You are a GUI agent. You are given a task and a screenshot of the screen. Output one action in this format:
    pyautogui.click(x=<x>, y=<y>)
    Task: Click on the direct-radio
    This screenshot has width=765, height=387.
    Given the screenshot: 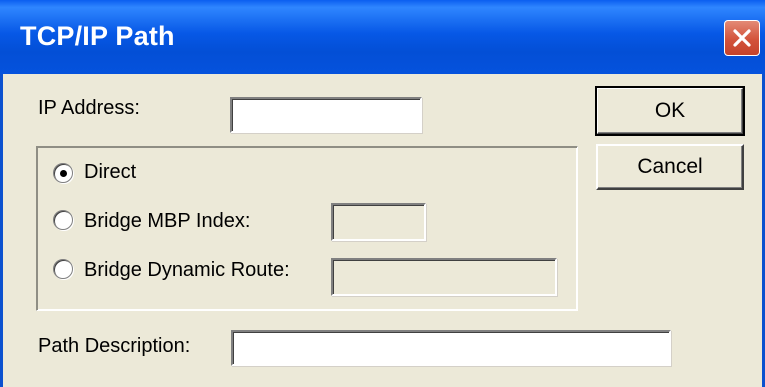 What is the action you would take?
    pyautogui.click(x=63, y=173)
    